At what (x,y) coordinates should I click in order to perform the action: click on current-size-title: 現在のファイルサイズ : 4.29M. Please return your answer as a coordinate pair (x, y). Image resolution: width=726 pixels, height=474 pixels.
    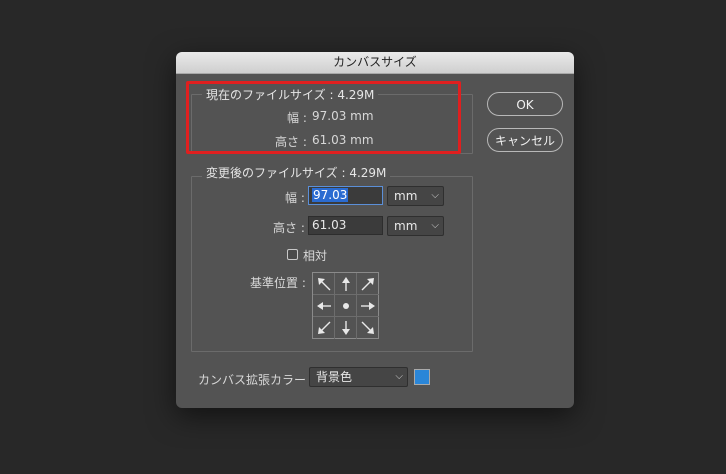
    Looking at the image, I should click on (290, 94).